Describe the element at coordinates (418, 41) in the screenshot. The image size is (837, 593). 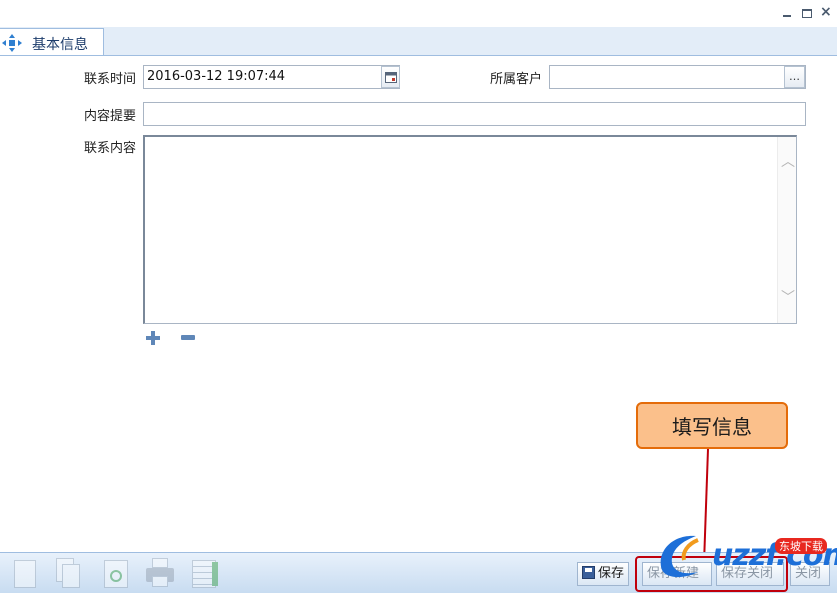
I see `tab-bar` at that location.